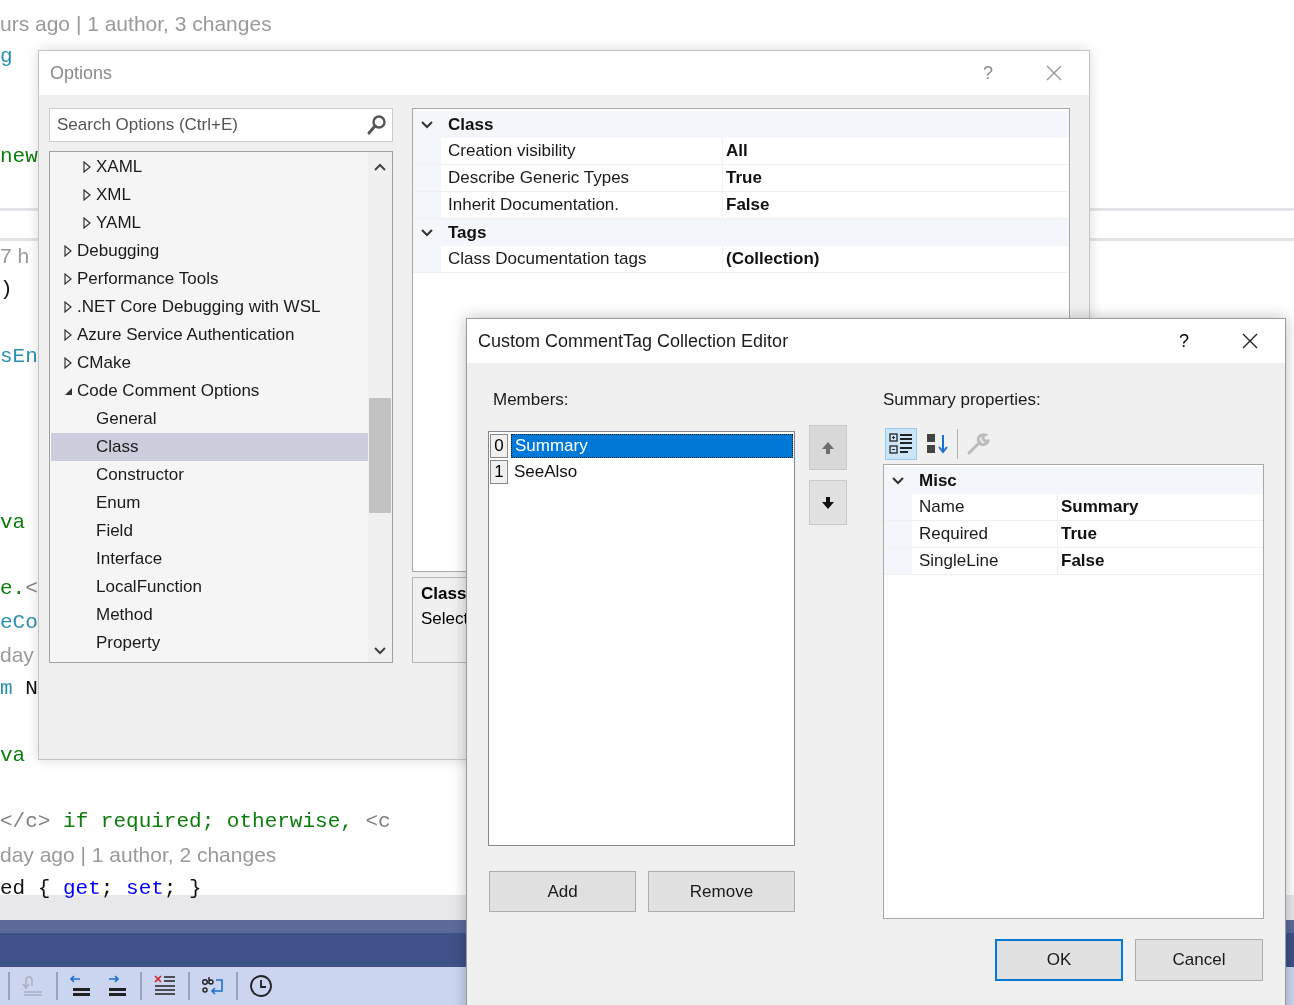 This screenshot has width=1294, height=1005. What do you see at coordinates (168, 391) in the screenshot?
I see `tree-item-label: Code Comment Options` at bounding box center [168, 391].